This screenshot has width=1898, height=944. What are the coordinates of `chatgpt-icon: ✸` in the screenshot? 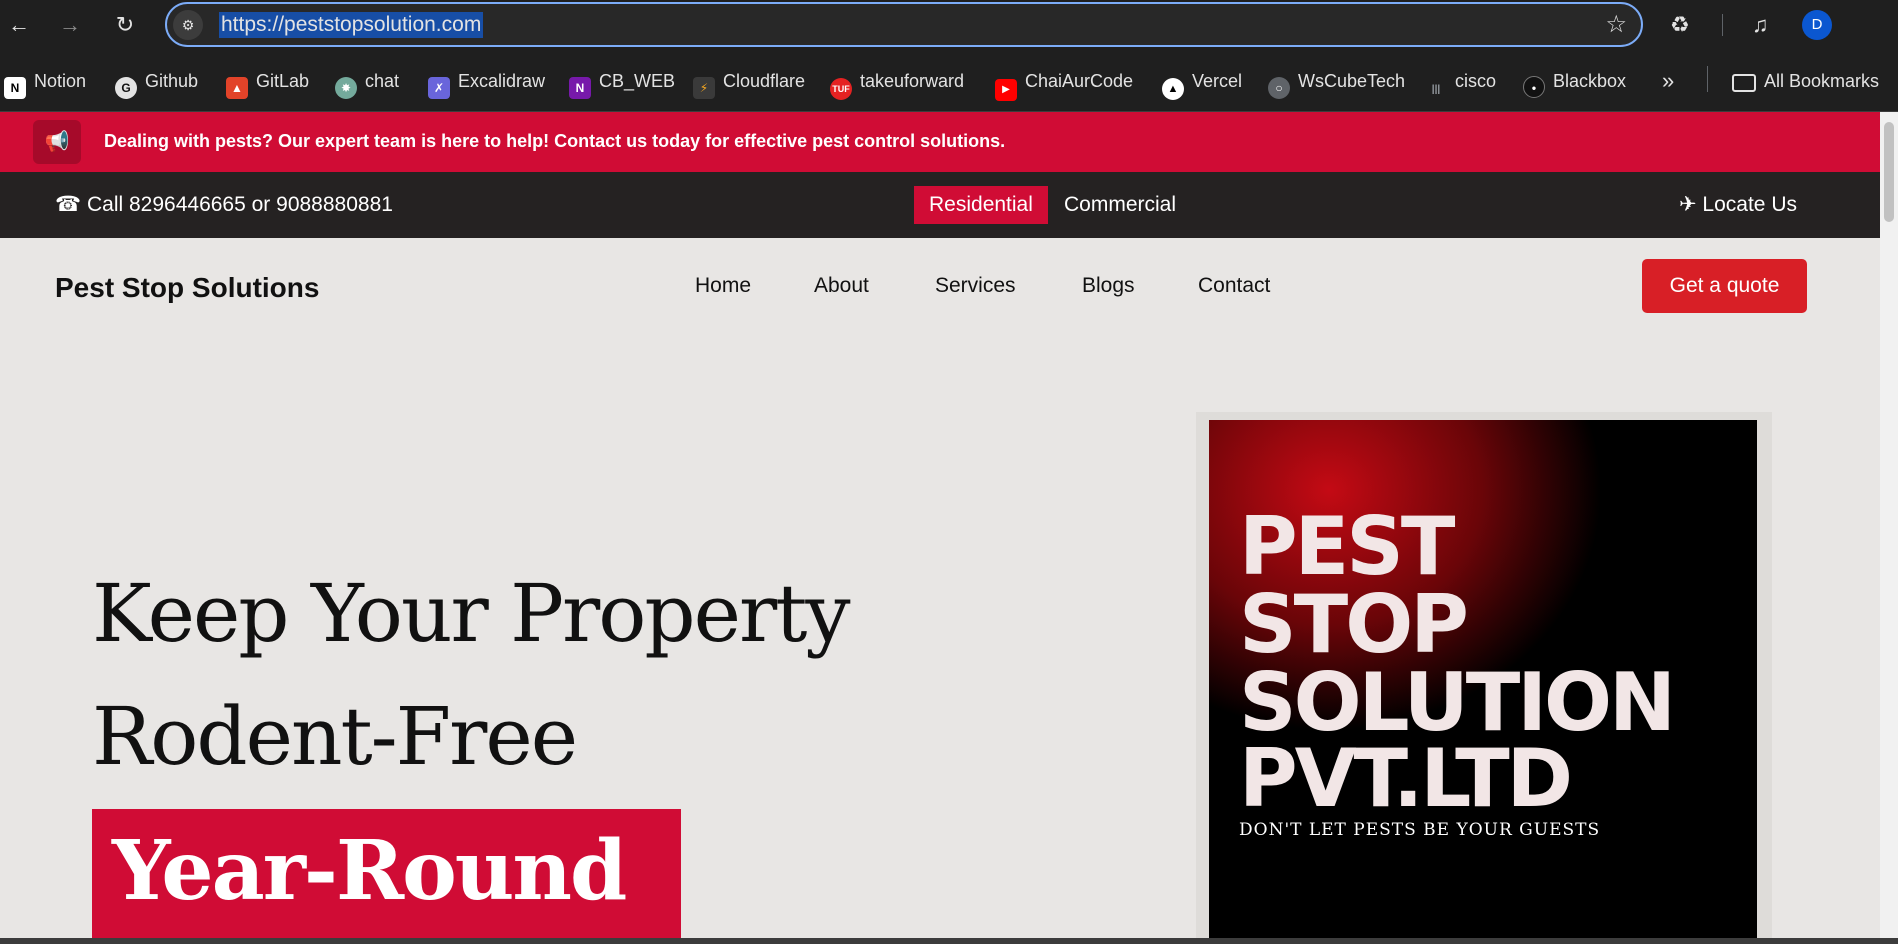 It's located at (346, 88).